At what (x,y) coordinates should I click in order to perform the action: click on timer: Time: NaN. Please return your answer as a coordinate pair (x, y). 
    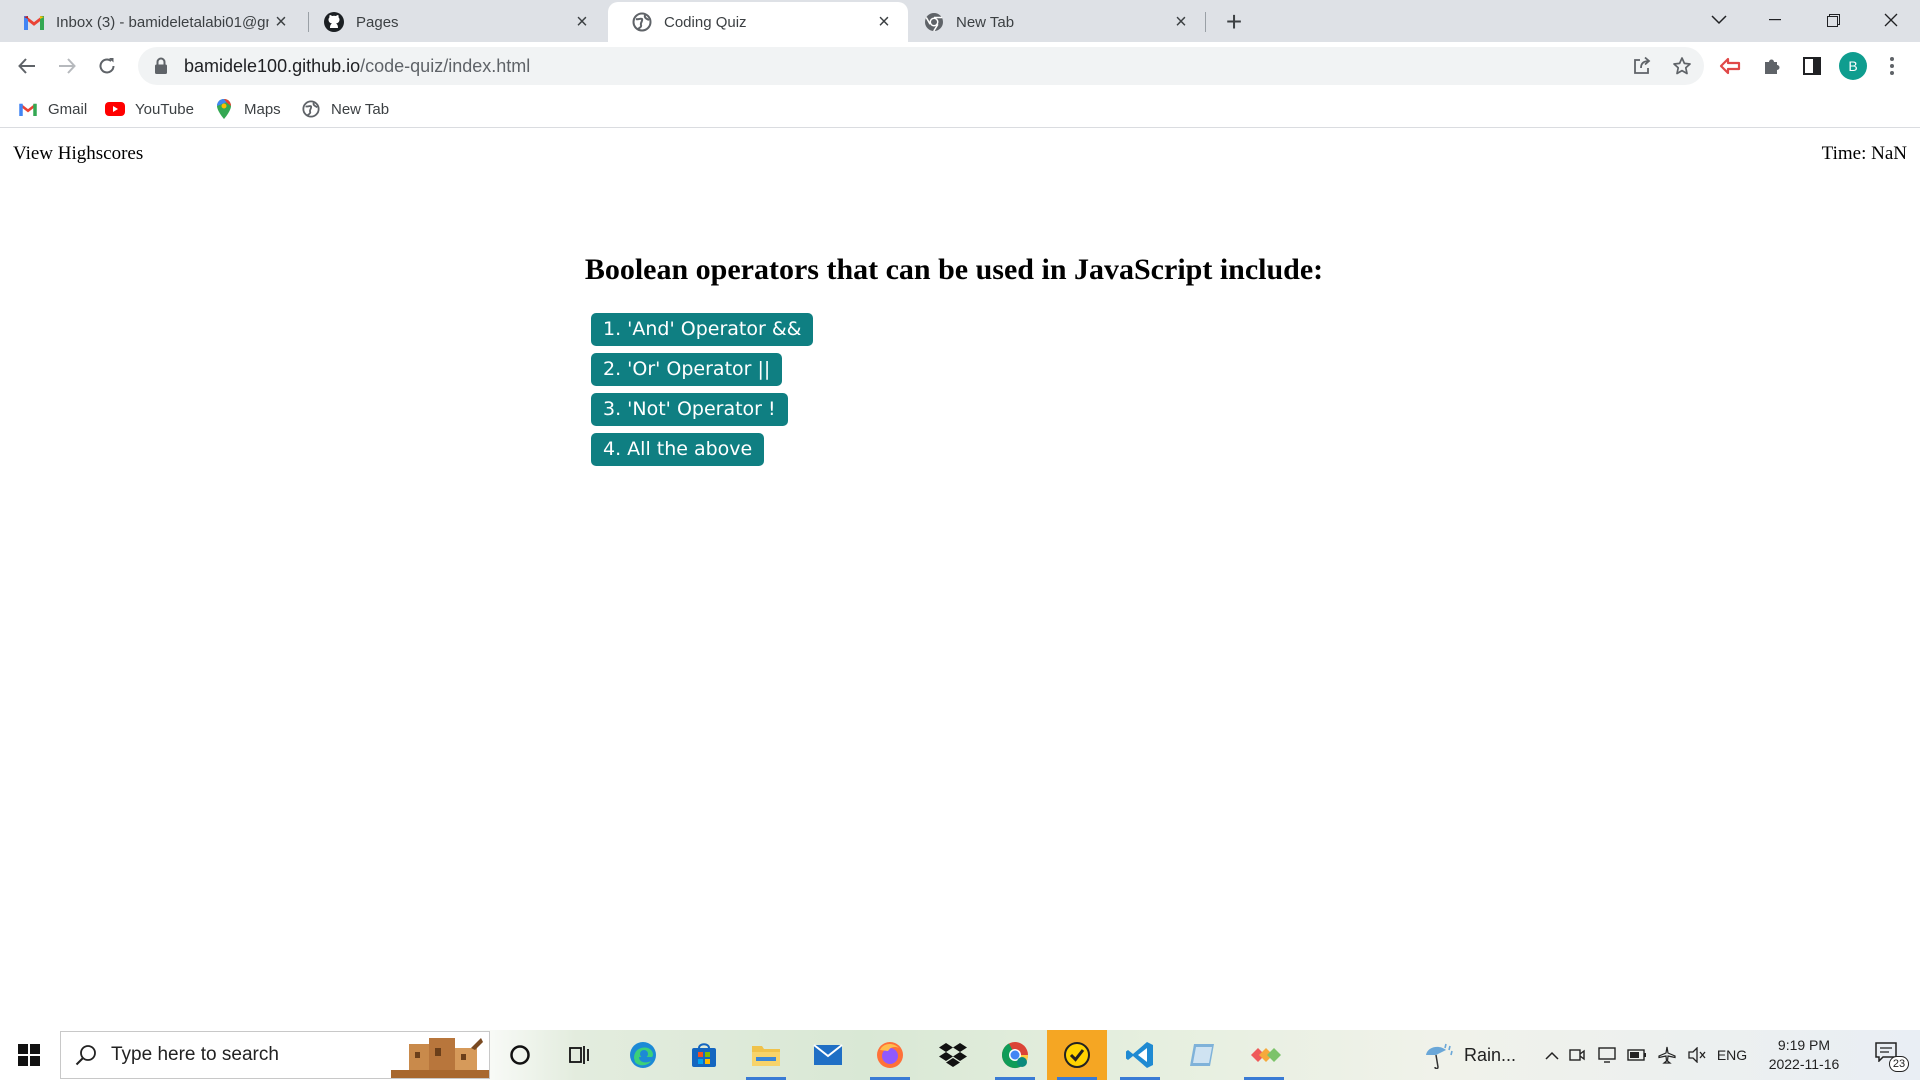
    Looking at the image, I should click on (1864, 153).